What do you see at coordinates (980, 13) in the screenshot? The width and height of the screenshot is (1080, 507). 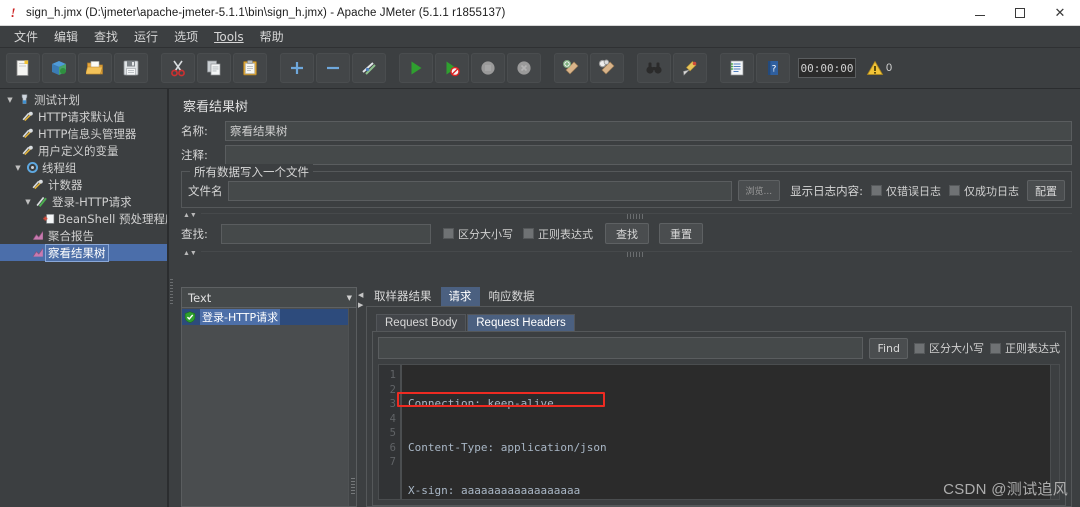 I see `minimize-button` at bounding box center [980, 13].